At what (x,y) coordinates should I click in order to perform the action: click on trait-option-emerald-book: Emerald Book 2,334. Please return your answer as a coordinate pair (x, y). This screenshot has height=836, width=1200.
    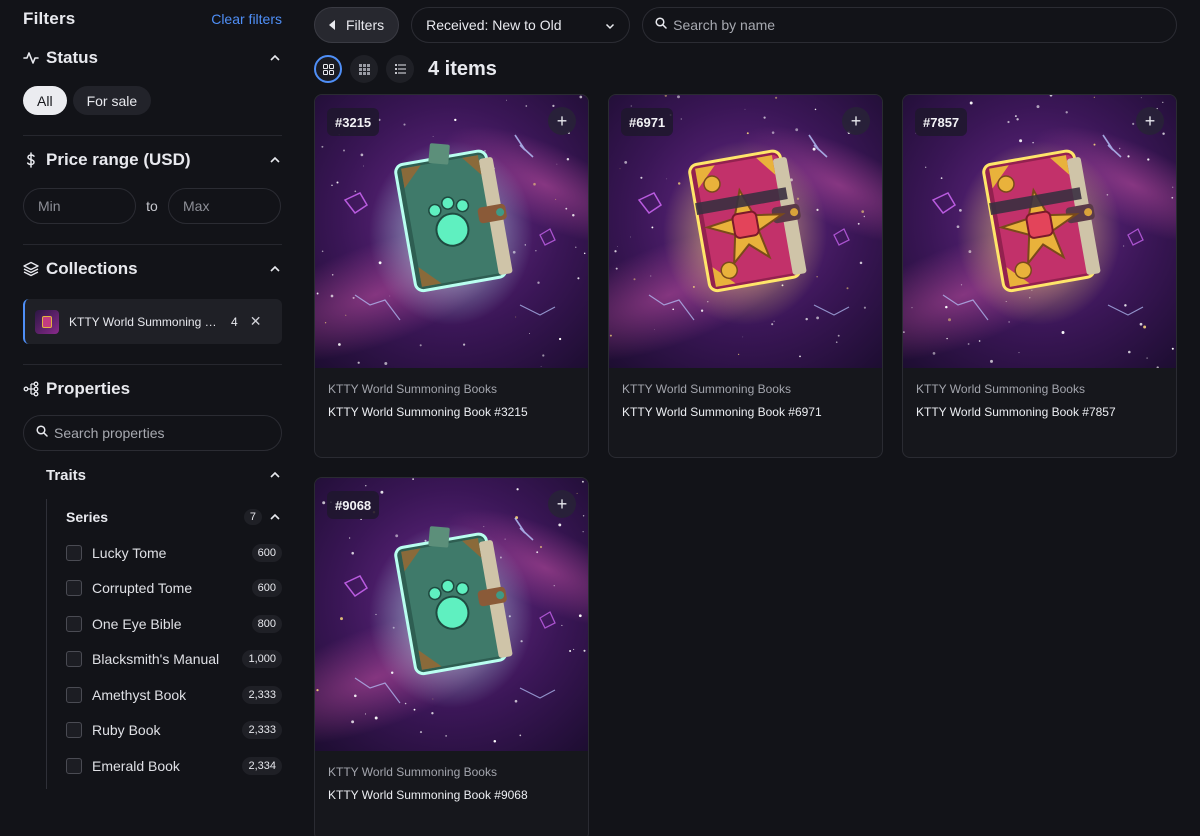
    Looking at the image, I should click on (164, 766).